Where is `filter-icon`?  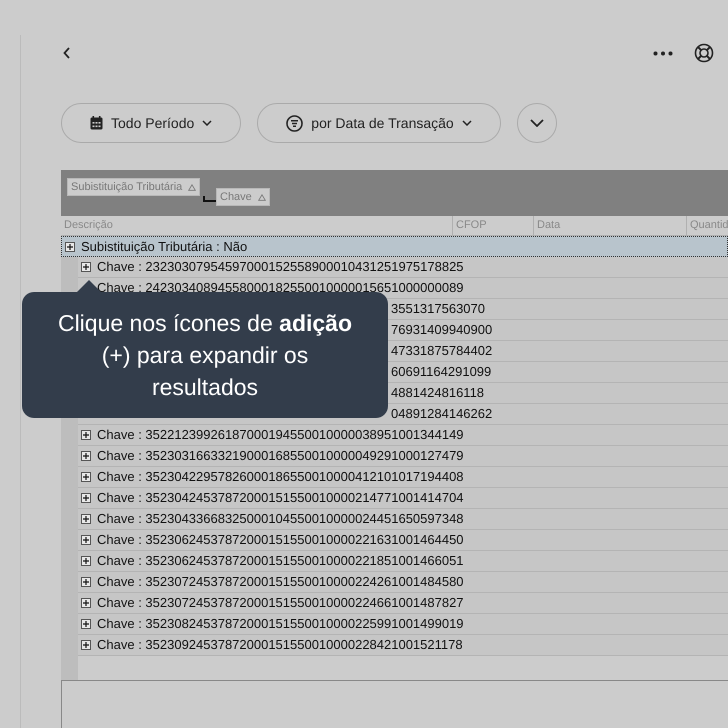
filter-icon is located at coordinates (295, 123).